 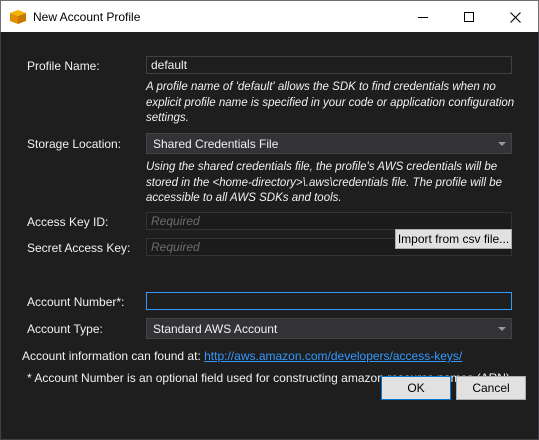 What do you see at coordinates (491, 388) in the screenshot?
I see `cancel-button: Cancel` at bounding box center [491, 388].